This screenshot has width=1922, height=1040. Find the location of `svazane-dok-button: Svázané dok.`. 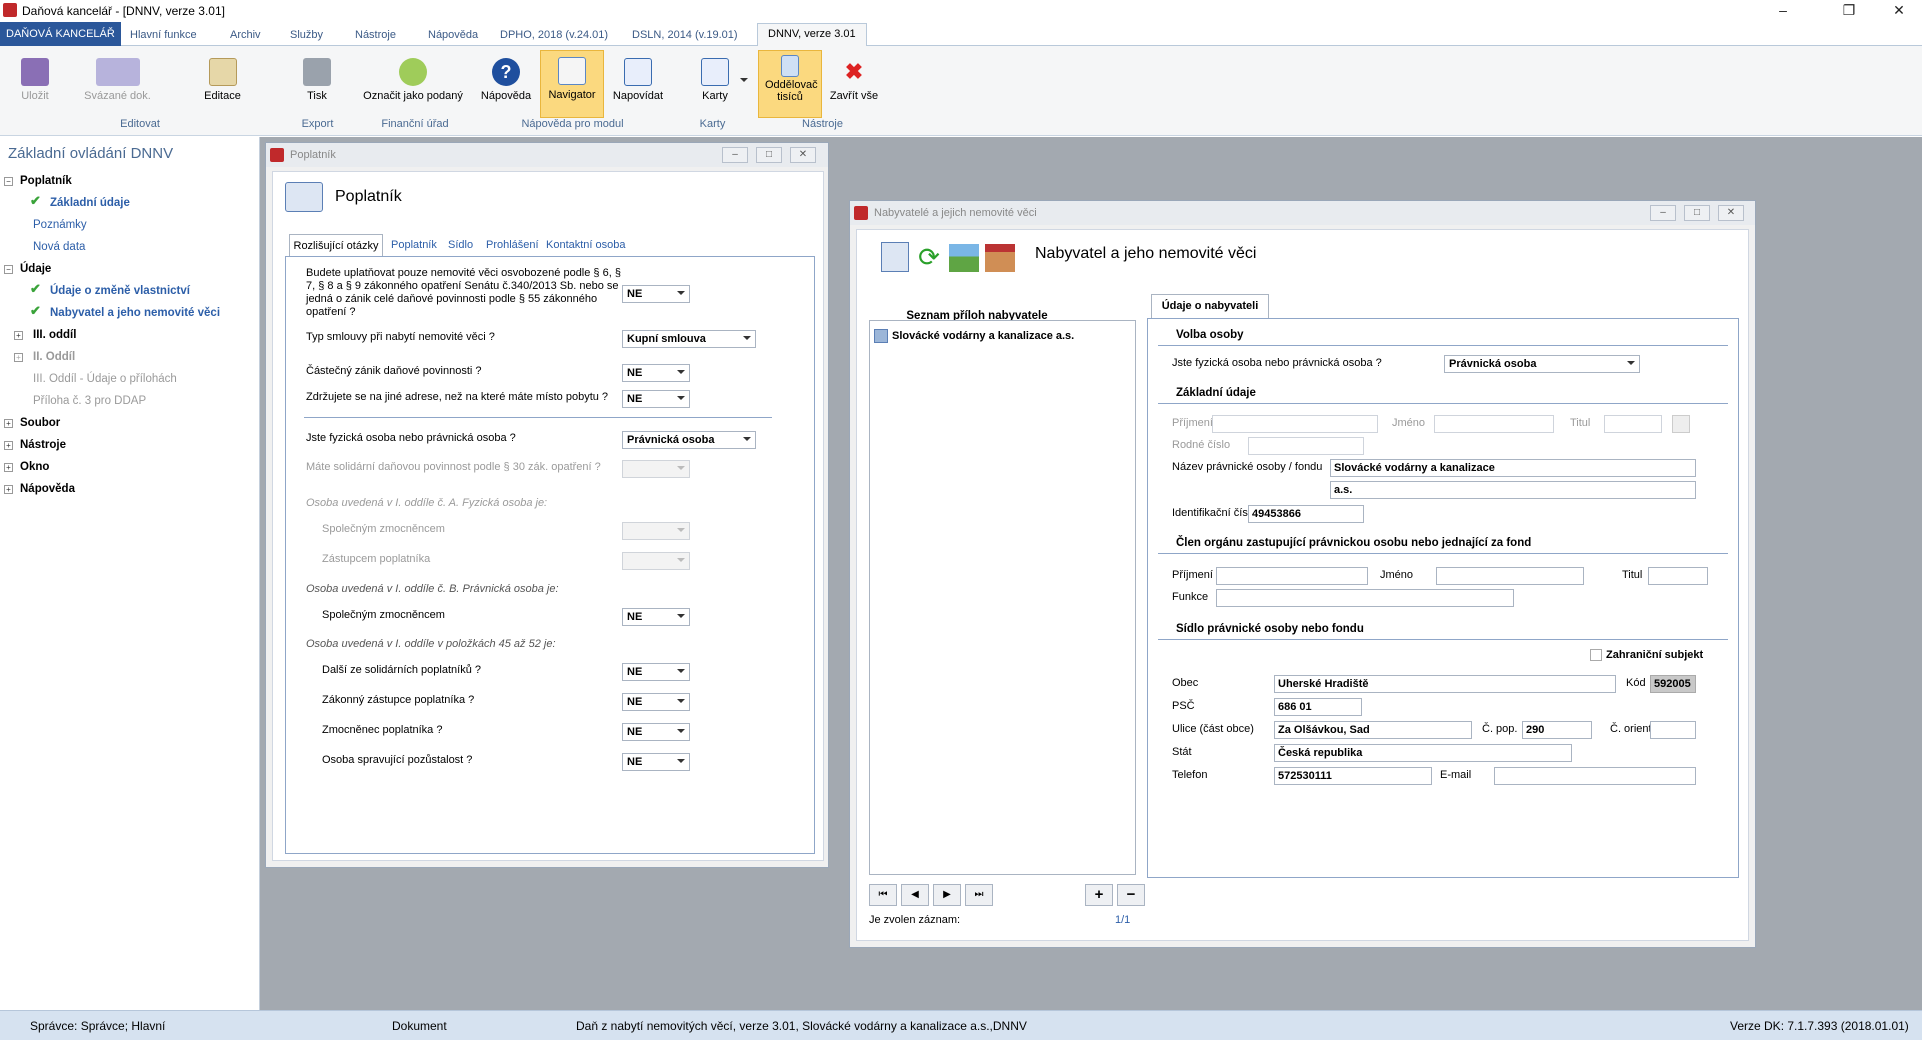

svazane-dok-button: Svázané dok. is located at coordinates (117, 86).